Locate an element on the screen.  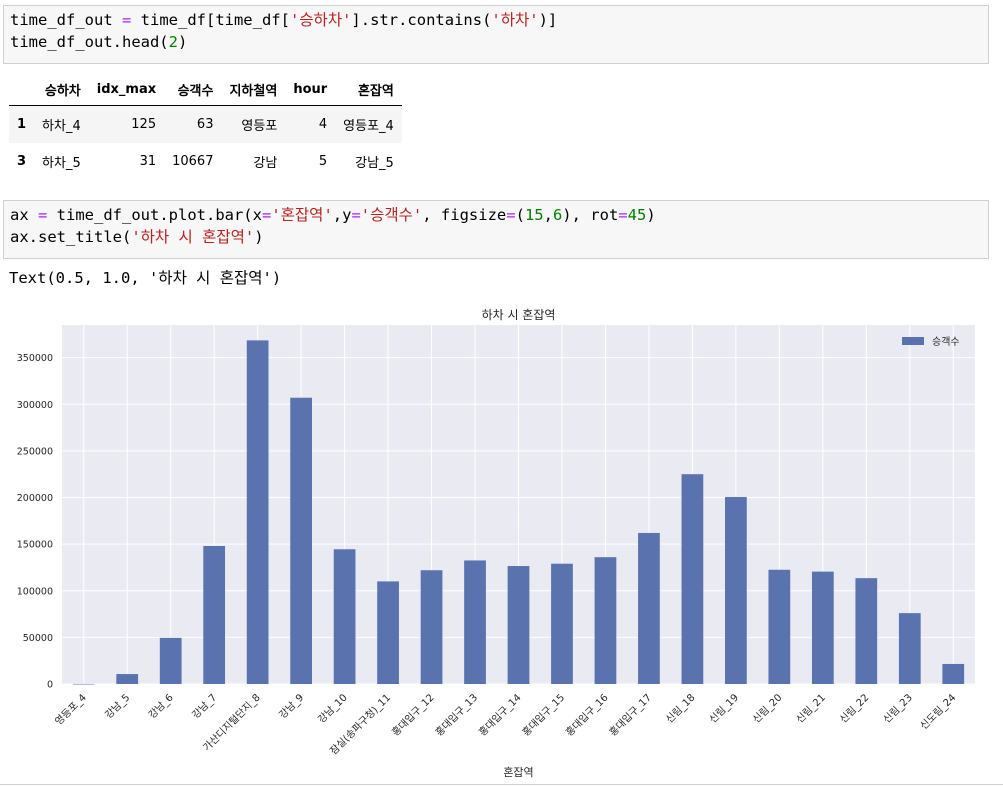
table-header: 혼잡역 is located at coordinates (375, 91).